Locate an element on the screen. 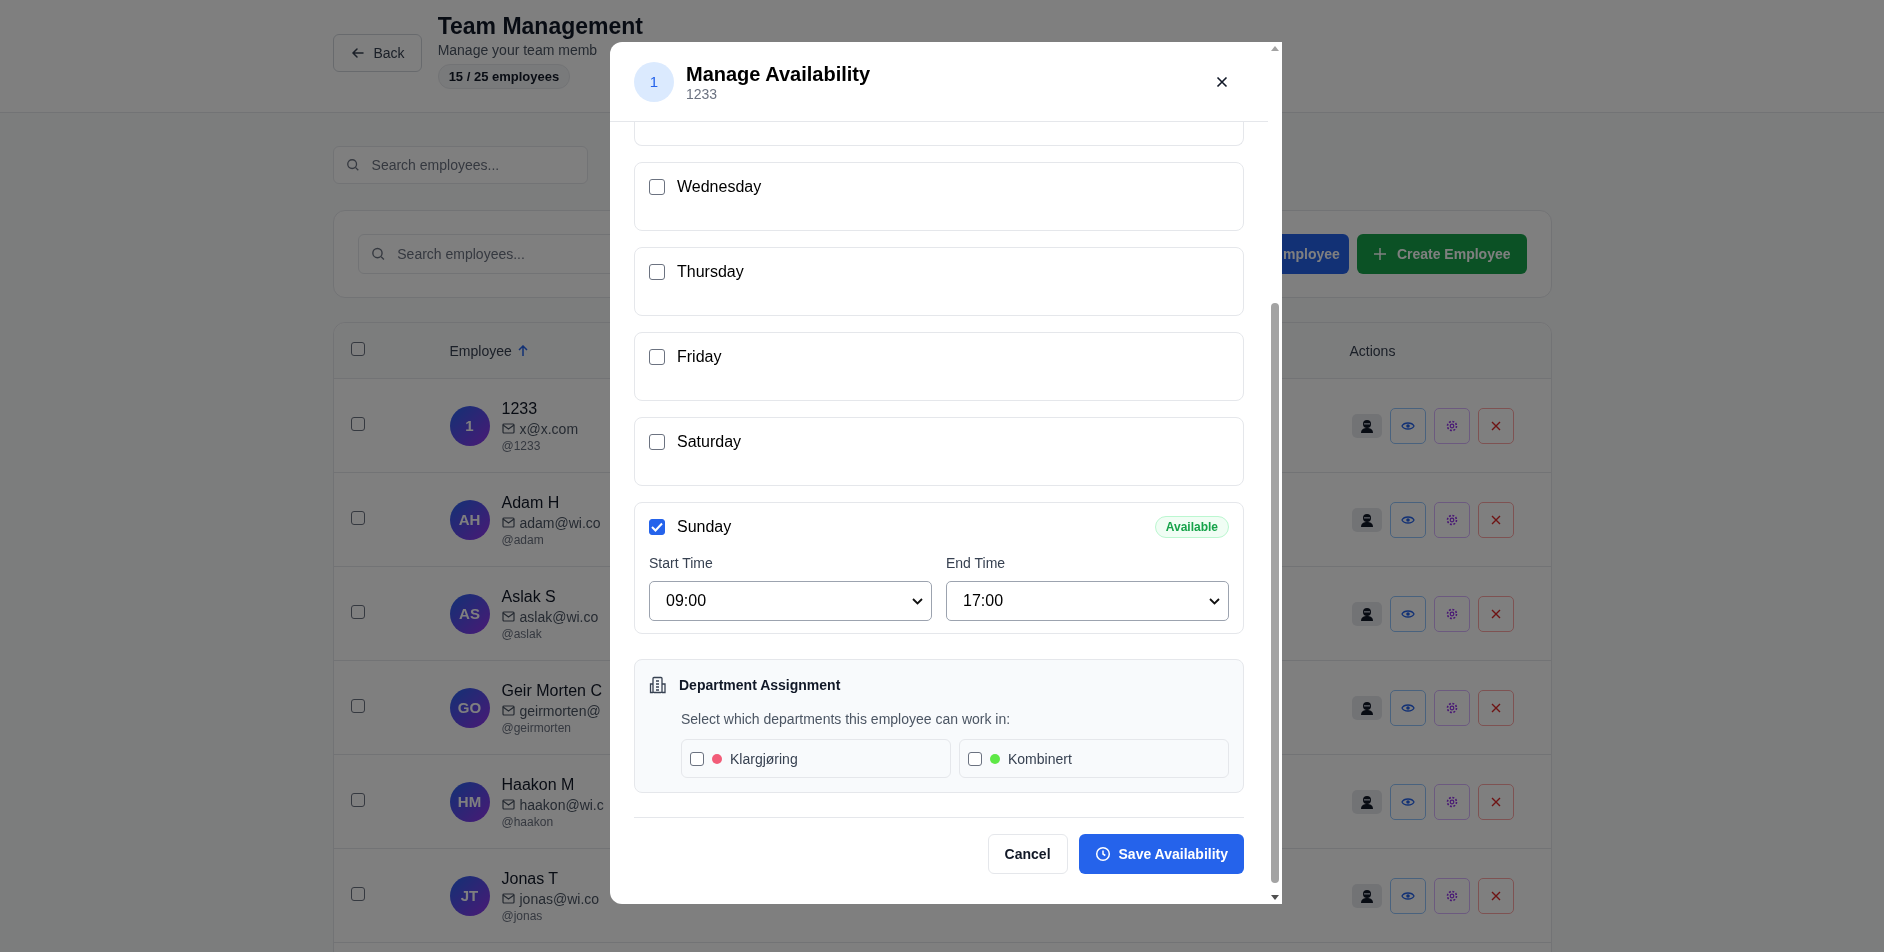  department-name: Kombinert is located at coordinates (1040, 758).